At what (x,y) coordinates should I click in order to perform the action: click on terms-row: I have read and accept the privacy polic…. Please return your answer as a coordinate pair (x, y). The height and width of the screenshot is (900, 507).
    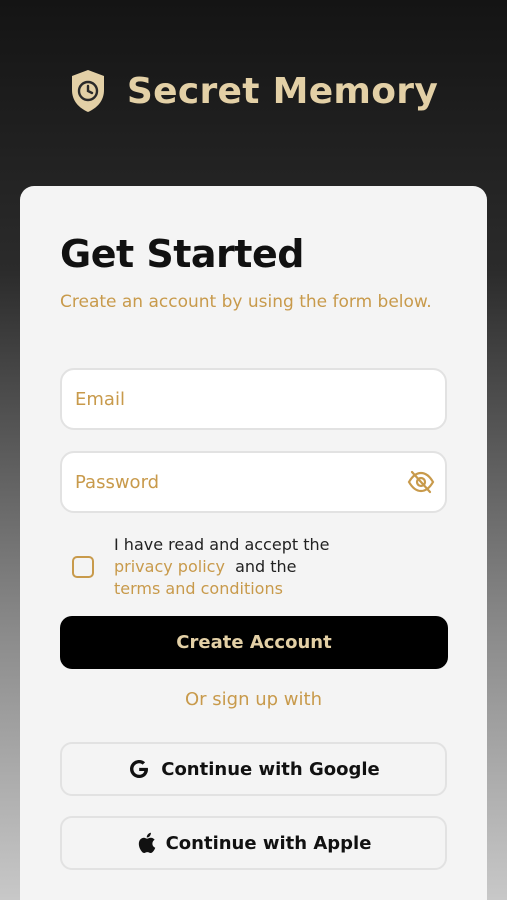
    Looking at the image, I should click on (252, 567).